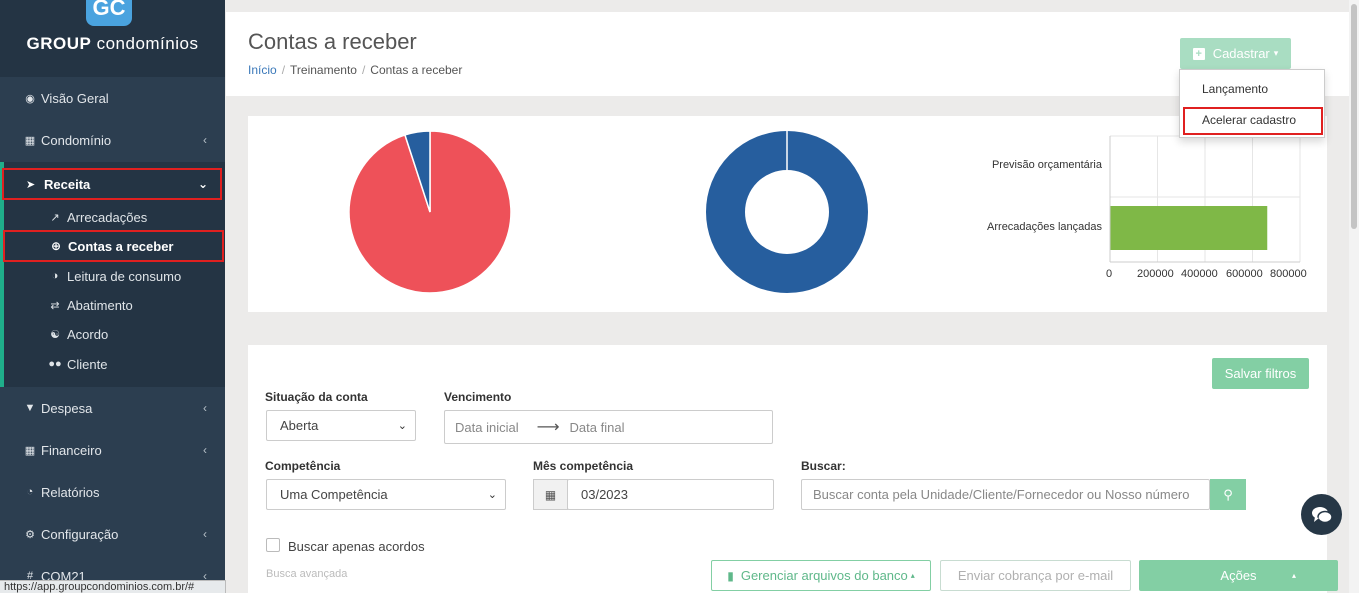 Image resolution: width=1359 pixels, height=593 pixels. What do you see at coordinates (112, 140) in the screenshot?
I see `sidebar-item-condominio: ▦ Condomínio ‹` at bounding box center [112, 140].